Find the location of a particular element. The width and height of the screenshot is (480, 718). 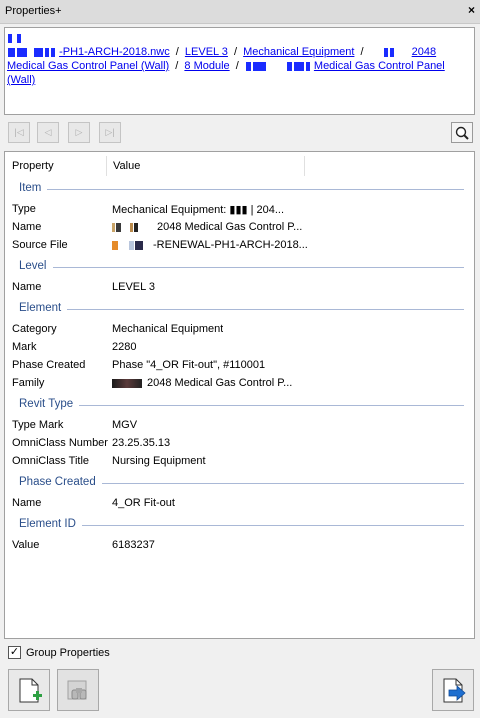

first-icon: |◁ is located at coordinates (19, 132).